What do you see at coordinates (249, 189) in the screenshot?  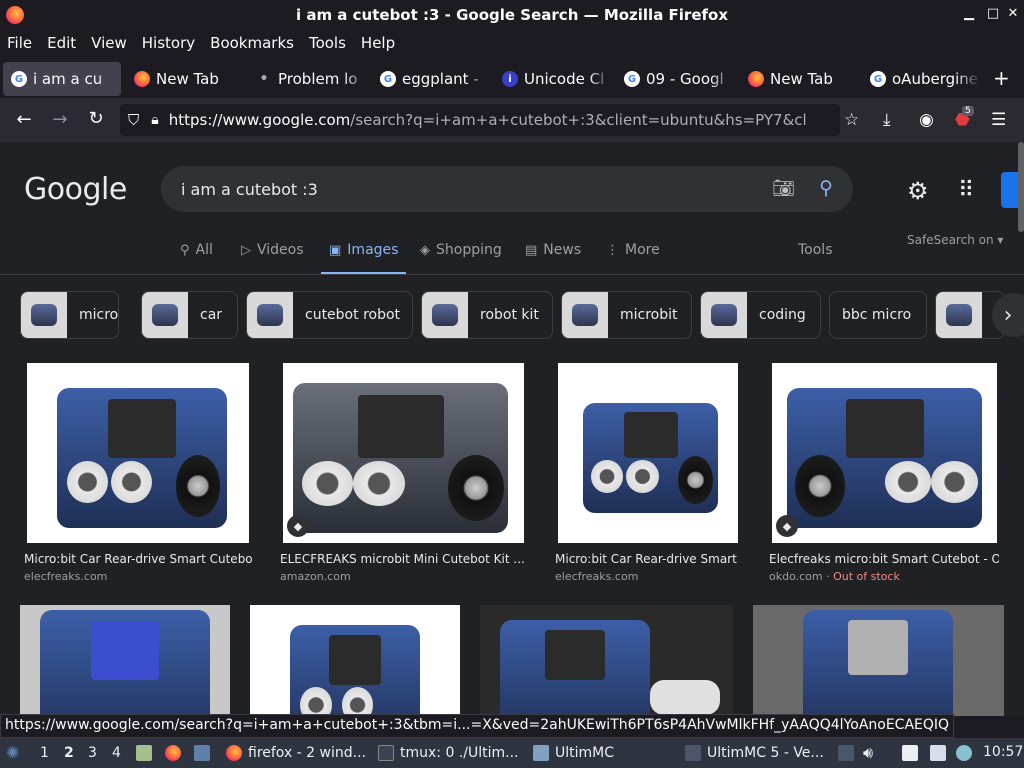 I see `search-input: i am a cutebot :3` at bounding box center [249, 189].